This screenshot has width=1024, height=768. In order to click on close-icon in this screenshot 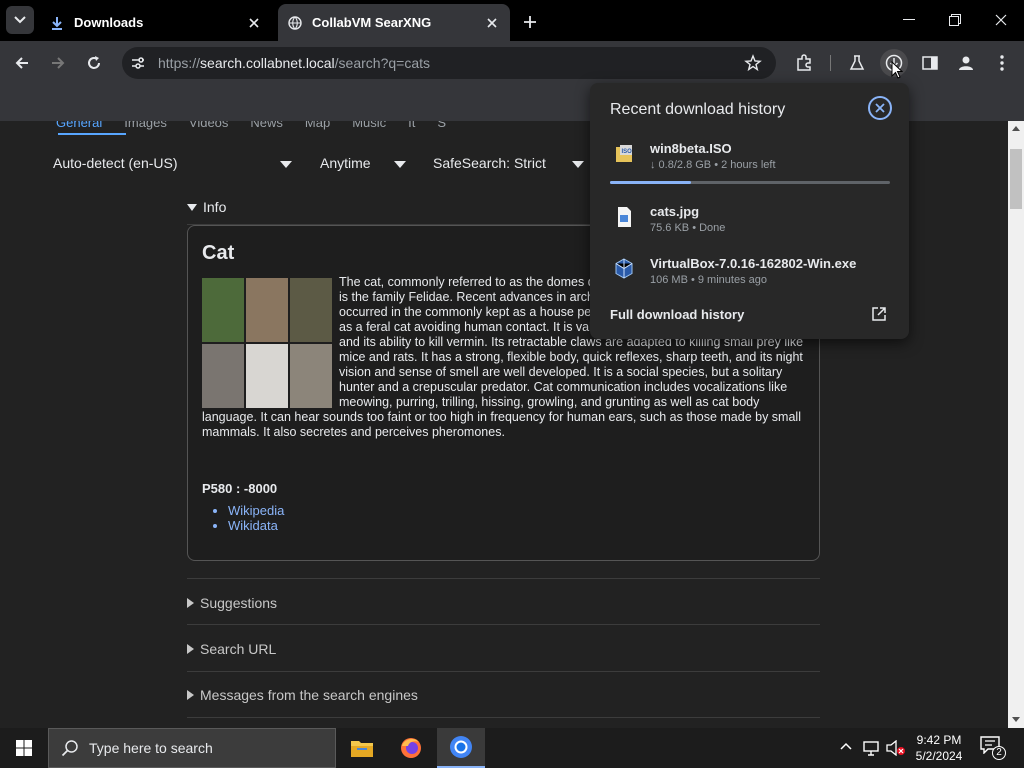, I will do `click(1001, 20)`.